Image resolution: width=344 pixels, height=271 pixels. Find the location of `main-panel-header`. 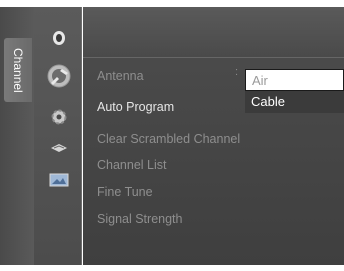

main-panel-header is located at coordinates (213, 32).